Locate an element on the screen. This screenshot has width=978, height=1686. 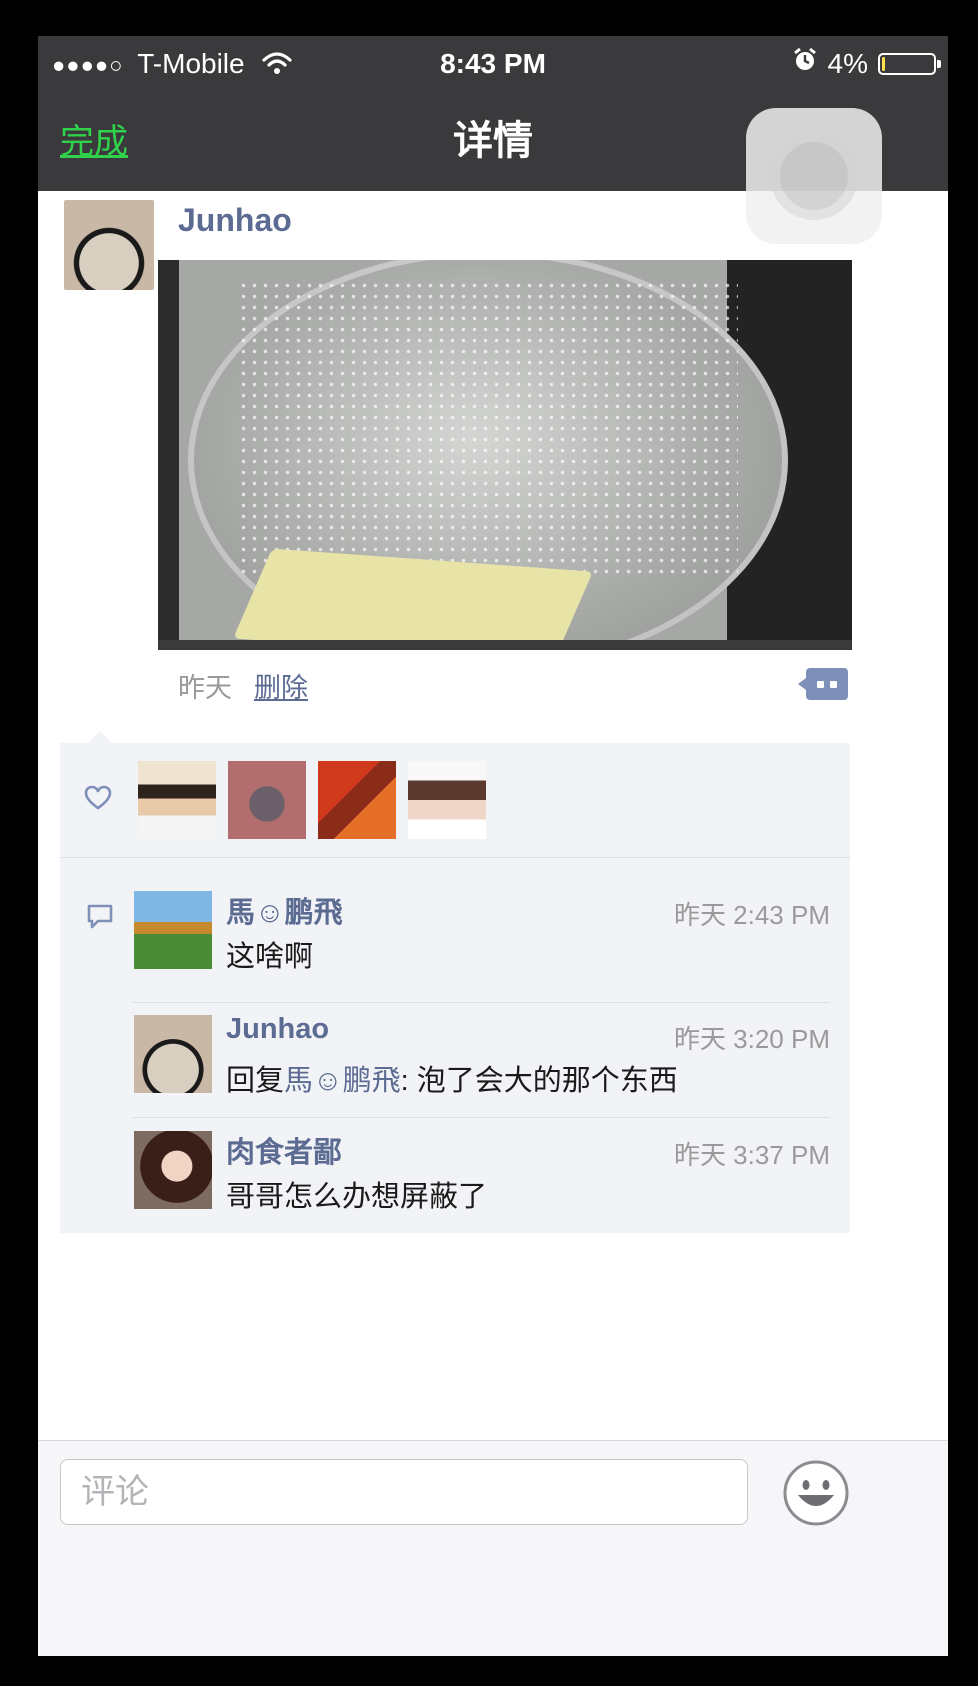
comment-input is located at coordinates (404, 1492).